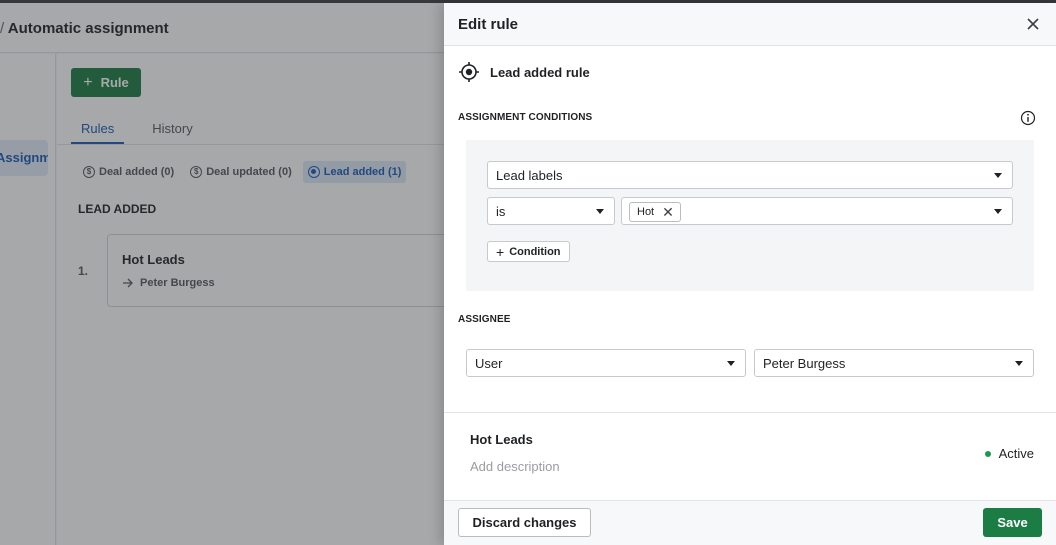 Image resolution: width=1056 pixels, height=545 pixels. What do you see at coordinates (606, 363) in the screenshot?
I see `assignee-type-select: User` at bounding box center [606, 363].